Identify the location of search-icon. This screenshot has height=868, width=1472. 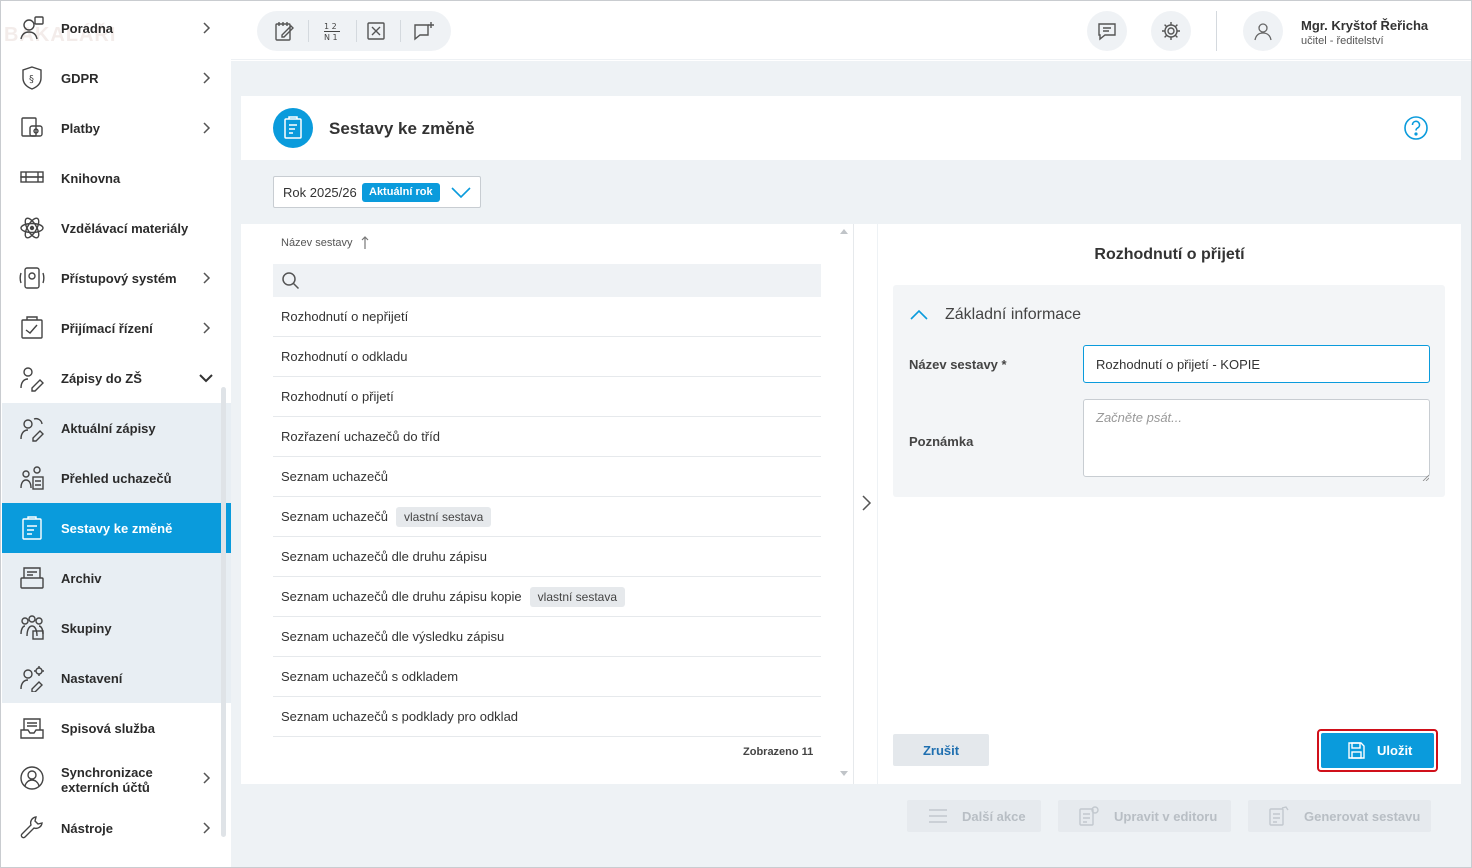
(291, 281).